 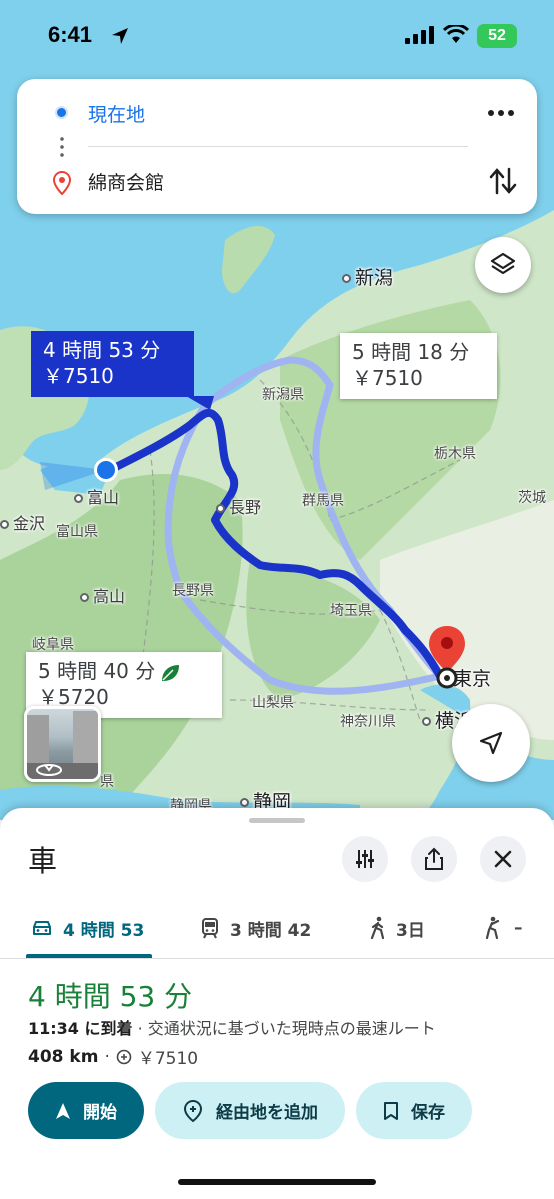 I want to click on sheet-title: 車, so click(x=43, y=861).